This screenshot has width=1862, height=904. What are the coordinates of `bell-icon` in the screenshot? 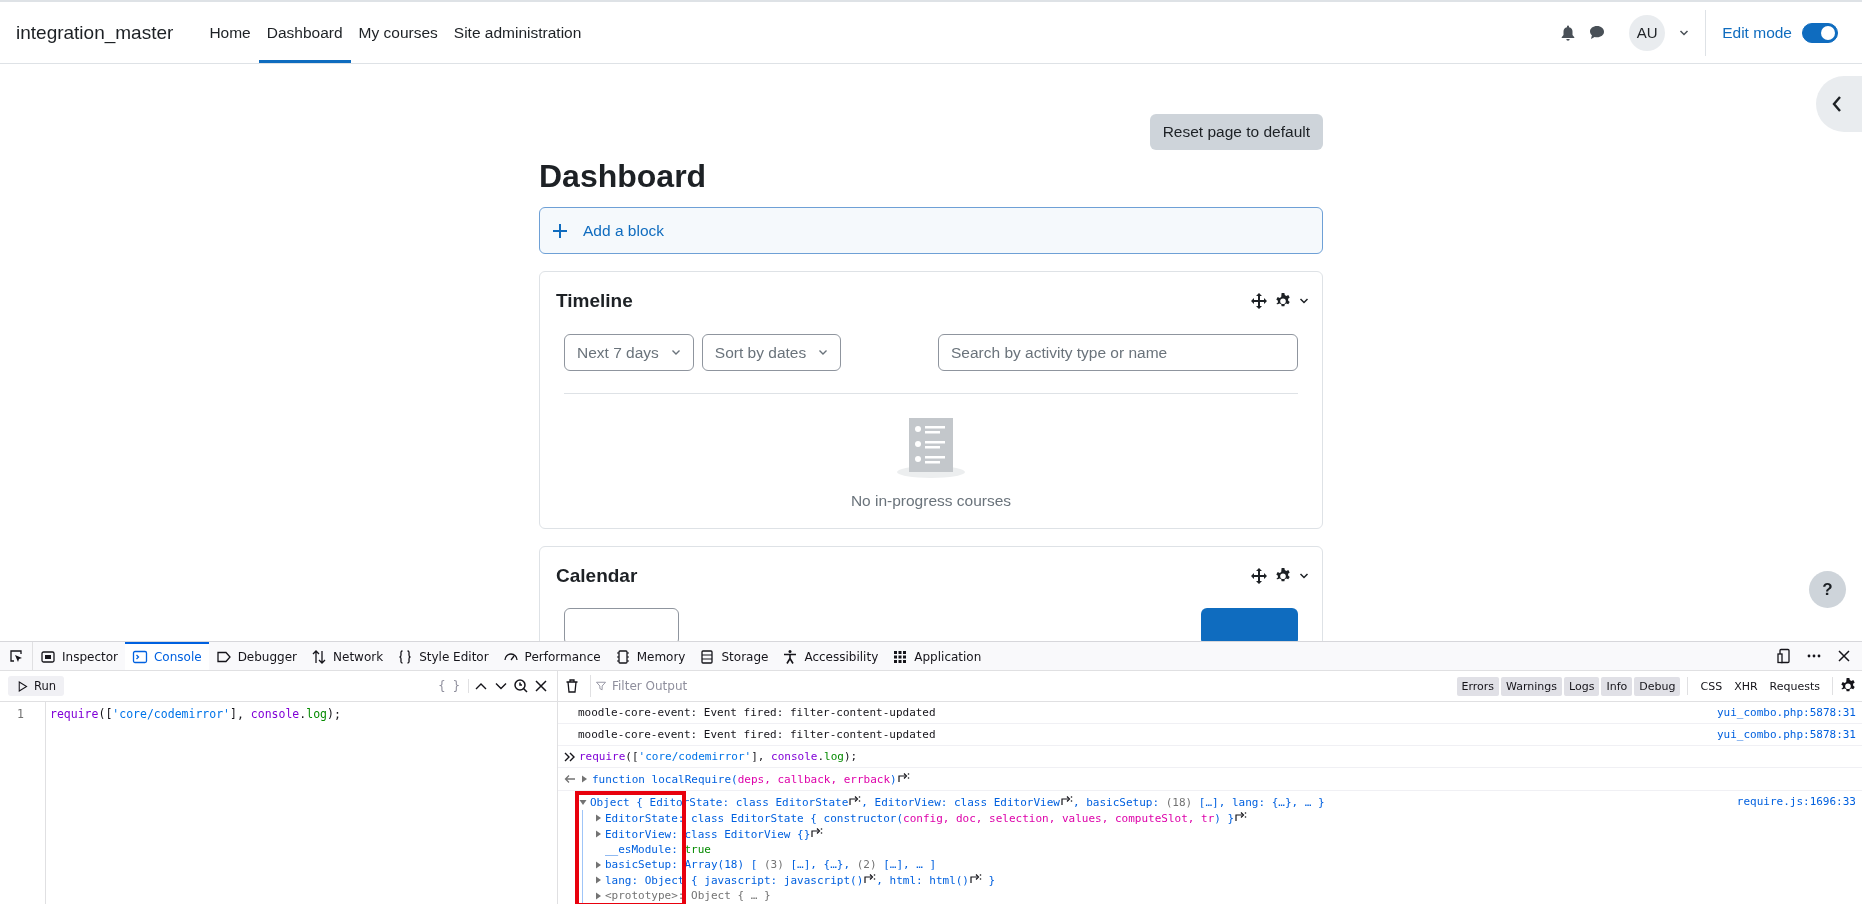 It's located at (1568, 32).